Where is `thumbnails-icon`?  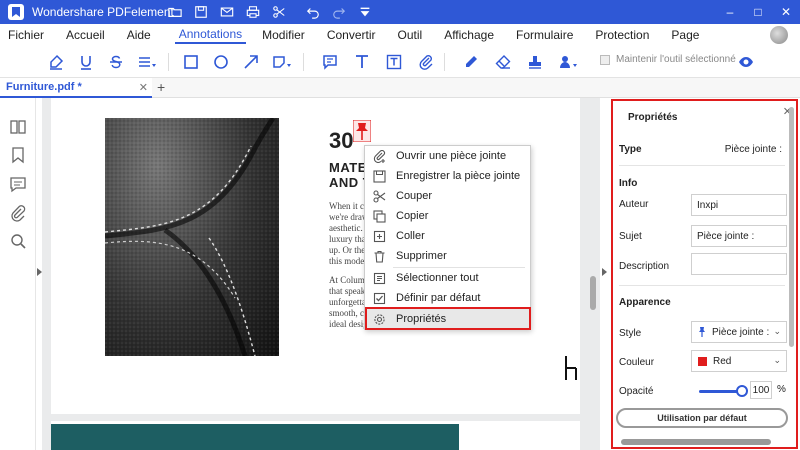 thumbnails-icon is located at coordinates (18, 127).